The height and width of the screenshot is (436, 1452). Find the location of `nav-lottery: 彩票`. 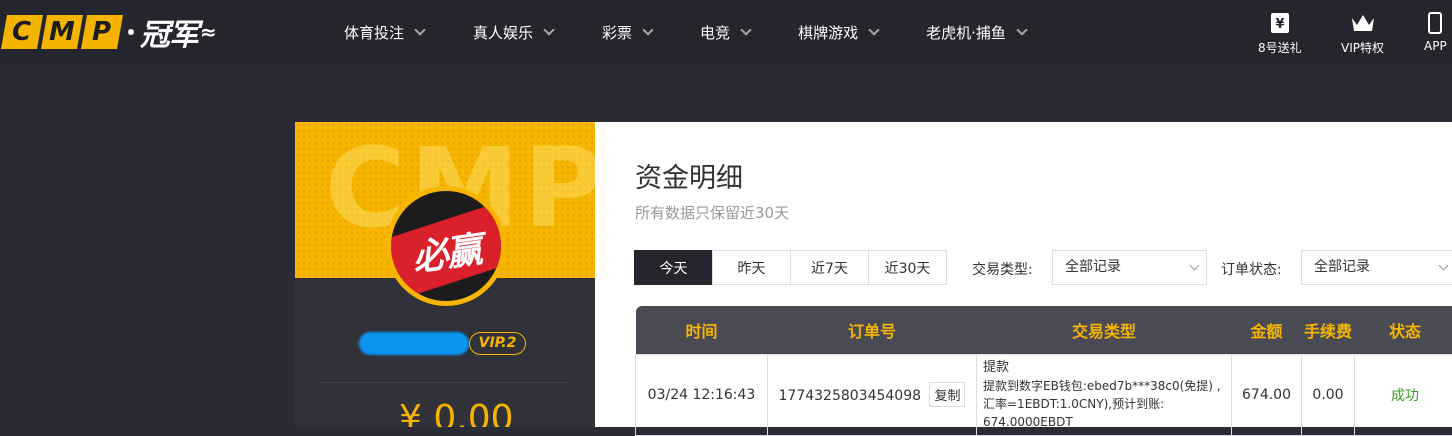

nav-lottery: 彩票 is located at coordinates (627, 32).